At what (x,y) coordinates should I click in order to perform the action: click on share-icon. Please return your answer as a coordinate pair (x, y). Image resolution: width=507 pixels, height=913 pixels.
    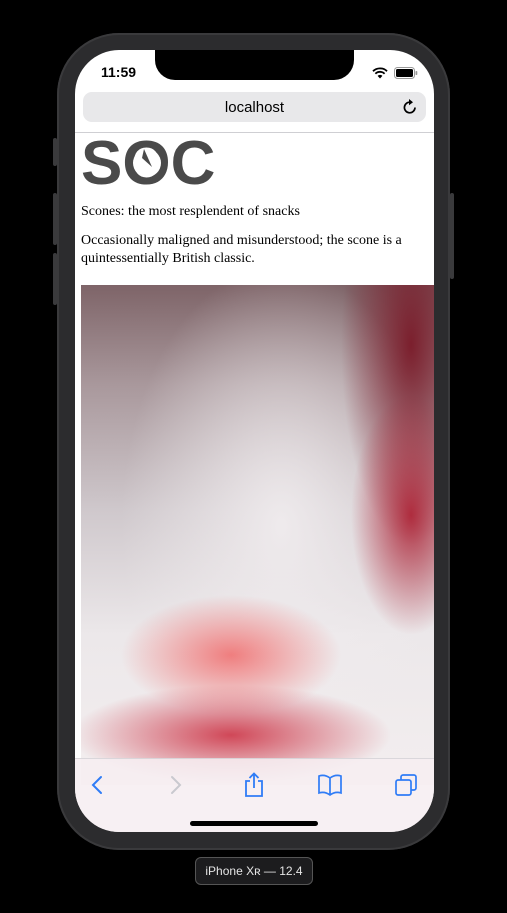
    Looking at the image, I should click on (254, 784).